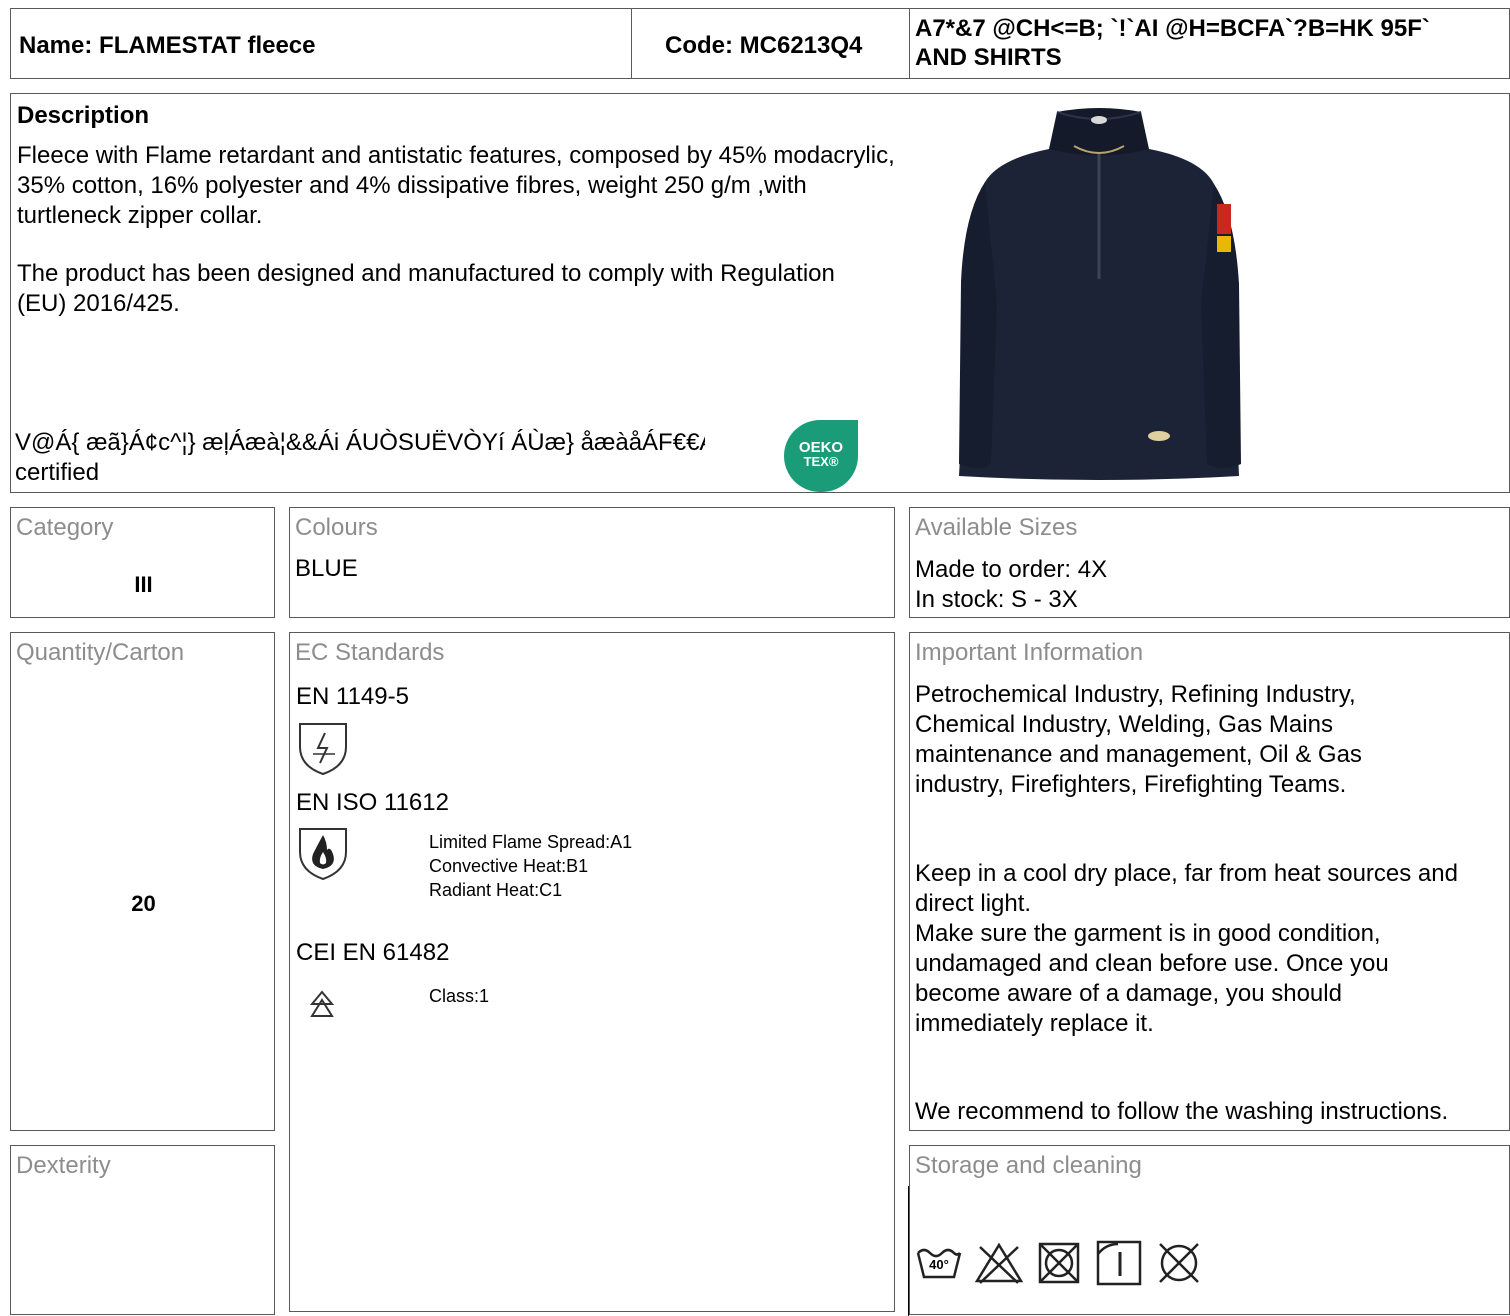  What do you see at coordinates (821, 447) in the screenshot?
I see `oeko-badge-line1: OEKO` at bounding box center [821, 447].